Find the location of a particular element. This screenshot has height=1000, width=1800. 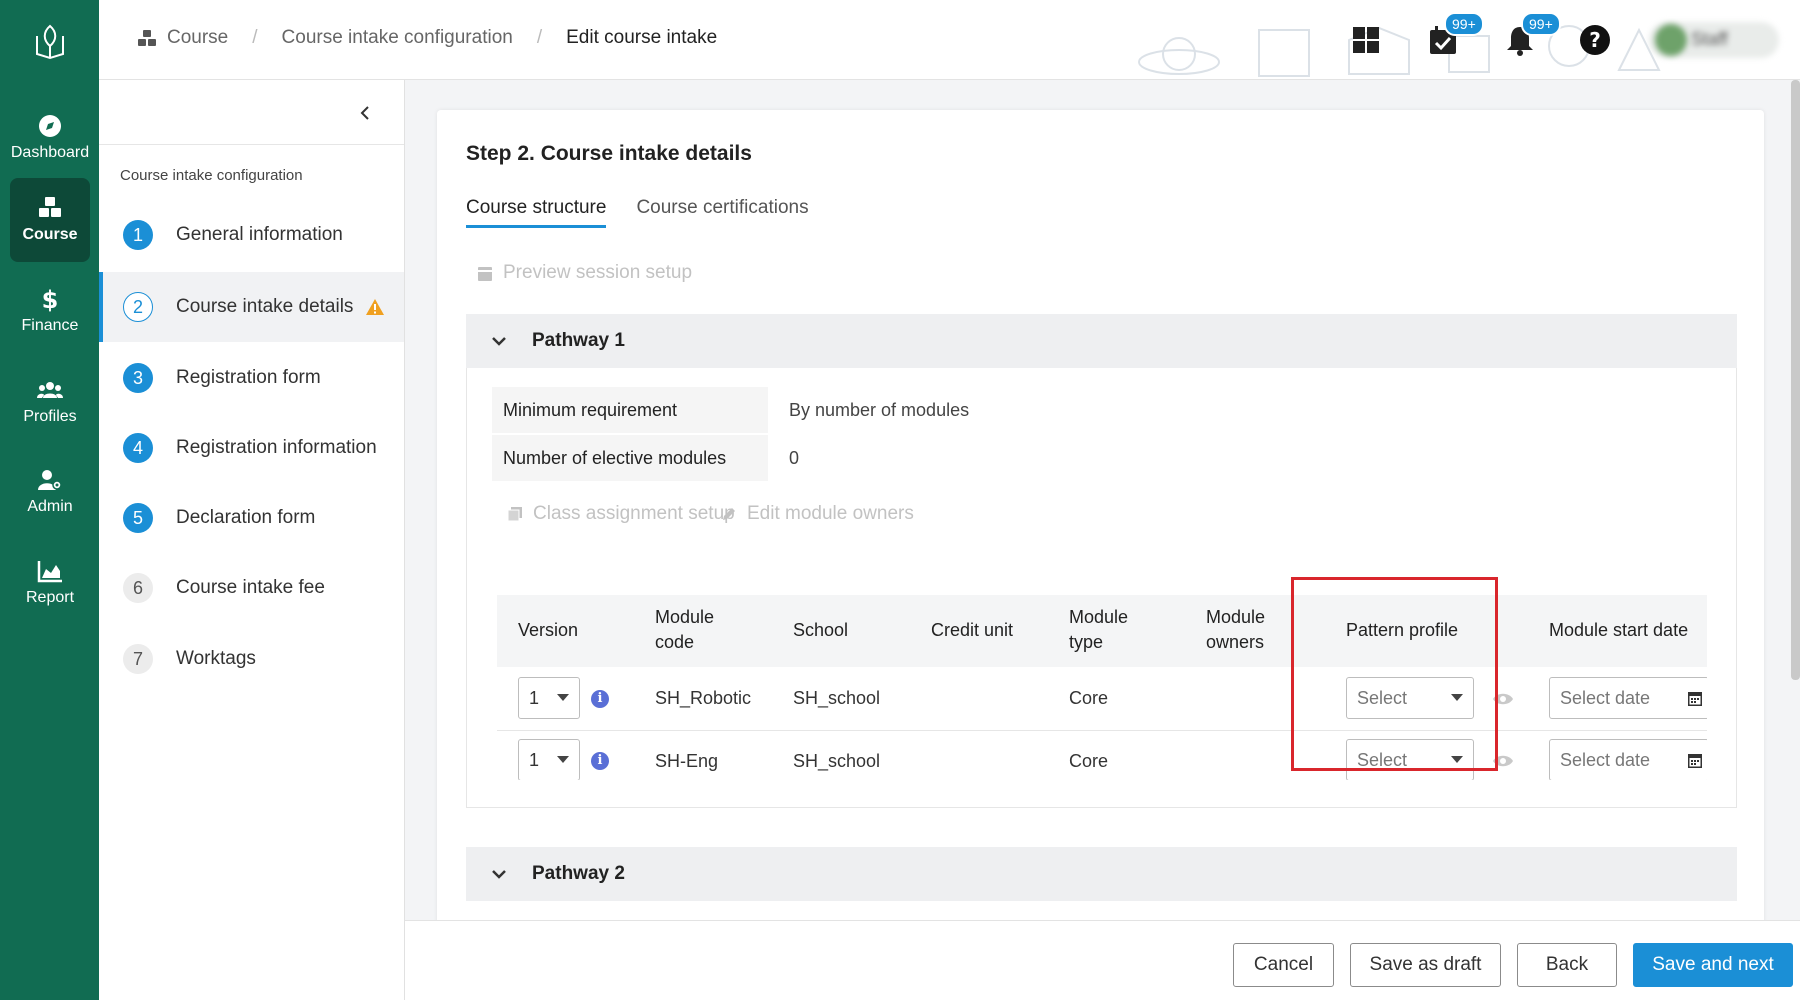

step-label: Worktags is located at coordinates (216, 658).